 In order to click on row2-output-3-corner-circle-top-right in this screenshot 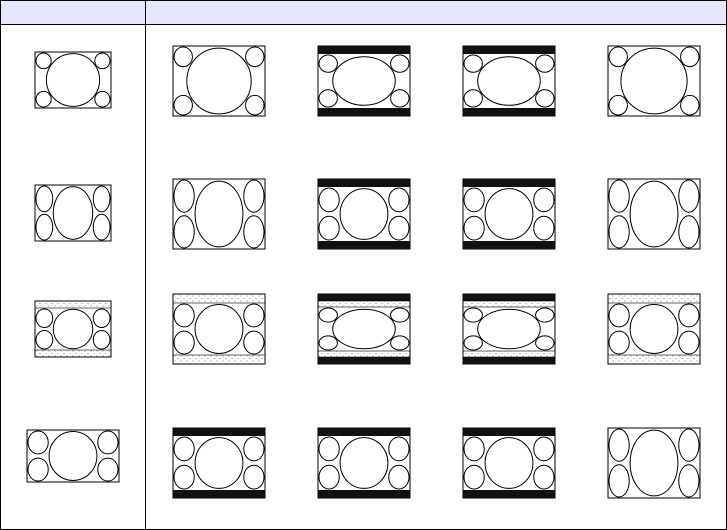, I will do `click(544, 200)`.